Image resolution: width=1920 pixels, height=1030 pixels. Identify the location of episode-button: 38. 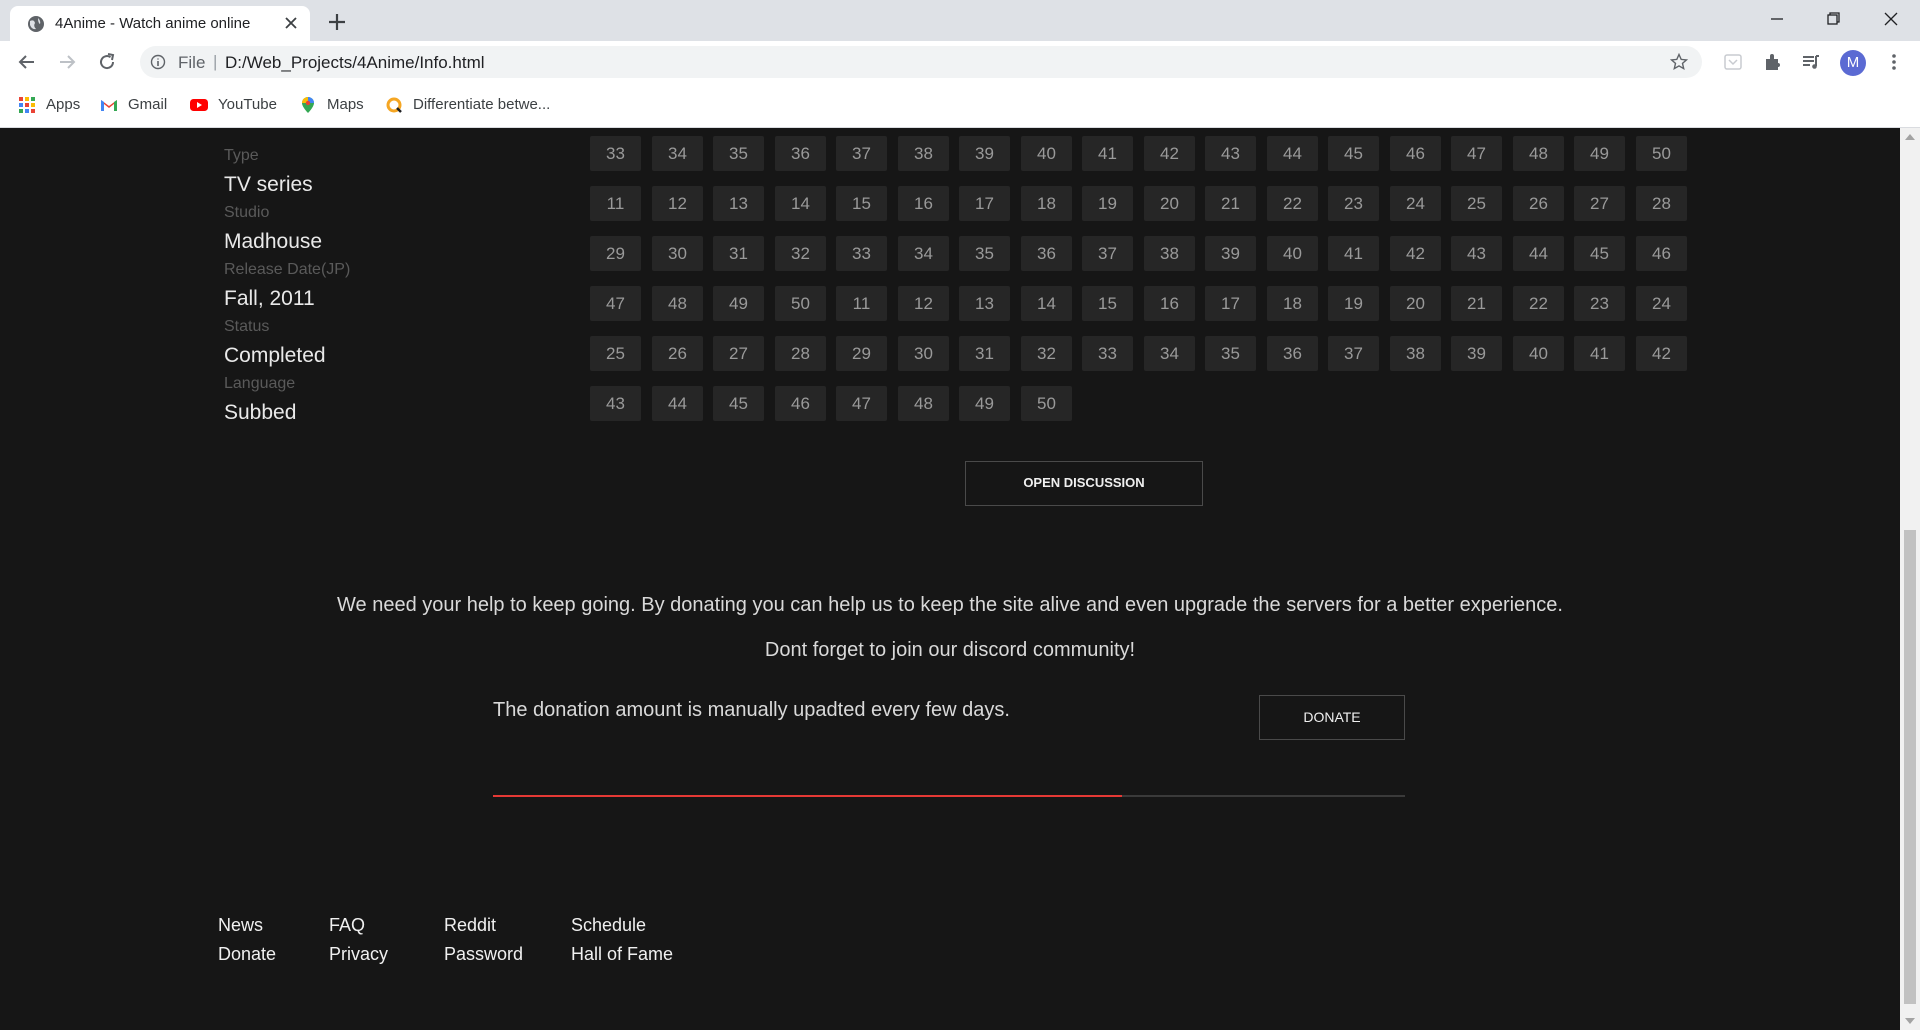
(923, 153).